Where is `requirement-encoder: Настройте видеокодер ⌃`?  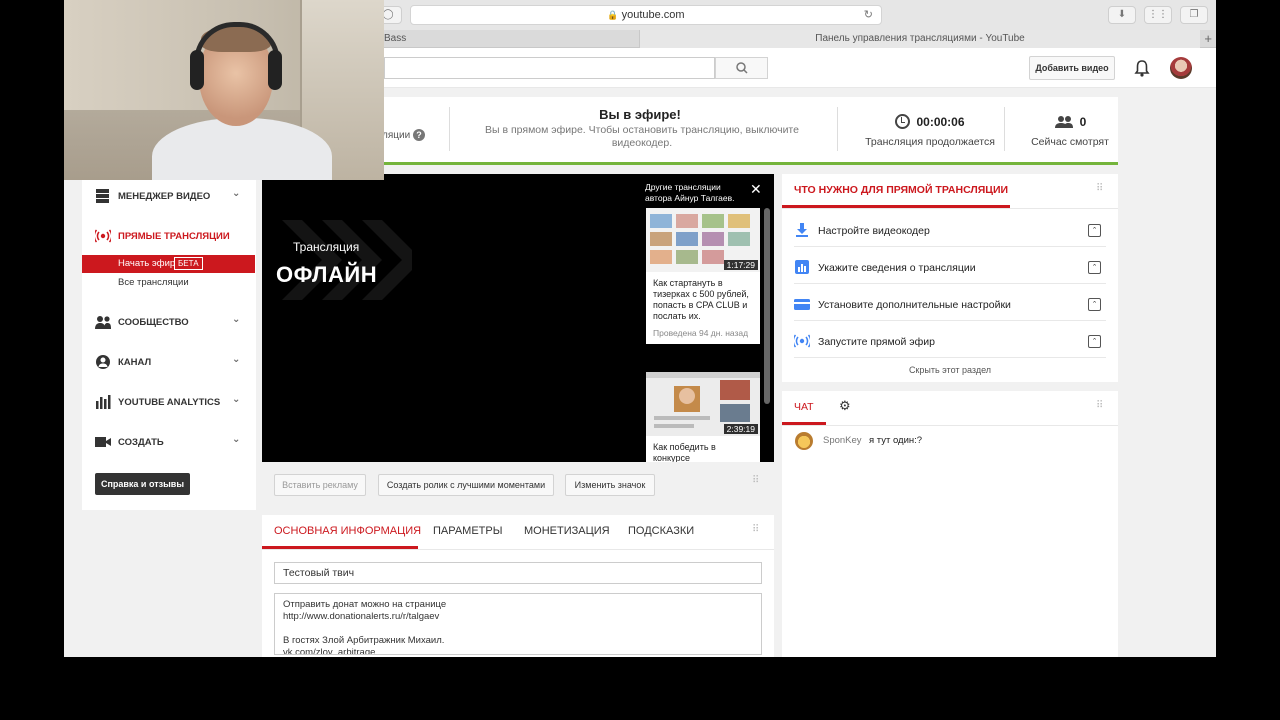
requirement-encoder: Настройте видеокодер ⌃ is located at coordinates (950, 229).